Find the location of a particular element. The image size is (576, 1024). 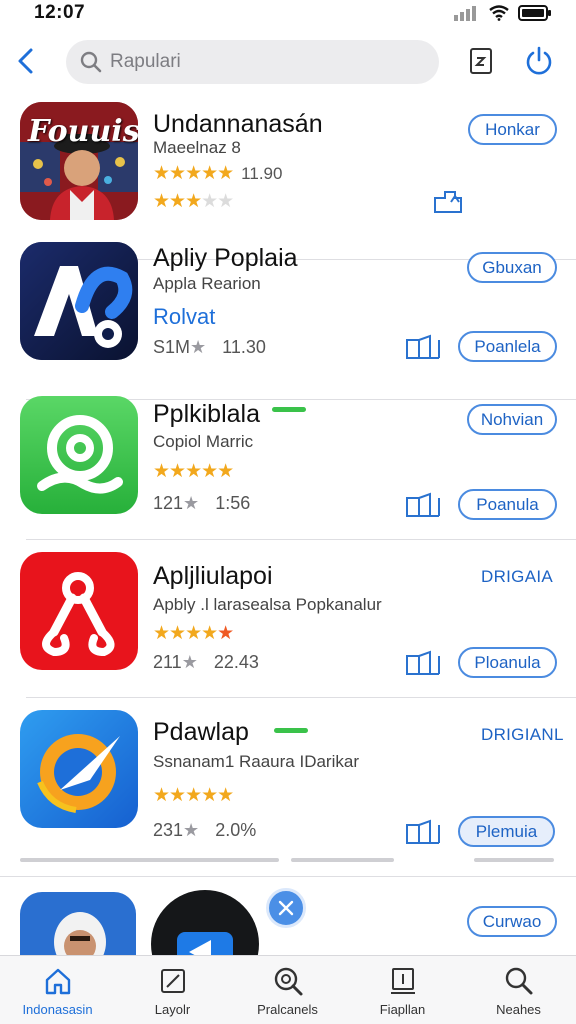

app-icon-secondary is located at coordinates (205, 923).